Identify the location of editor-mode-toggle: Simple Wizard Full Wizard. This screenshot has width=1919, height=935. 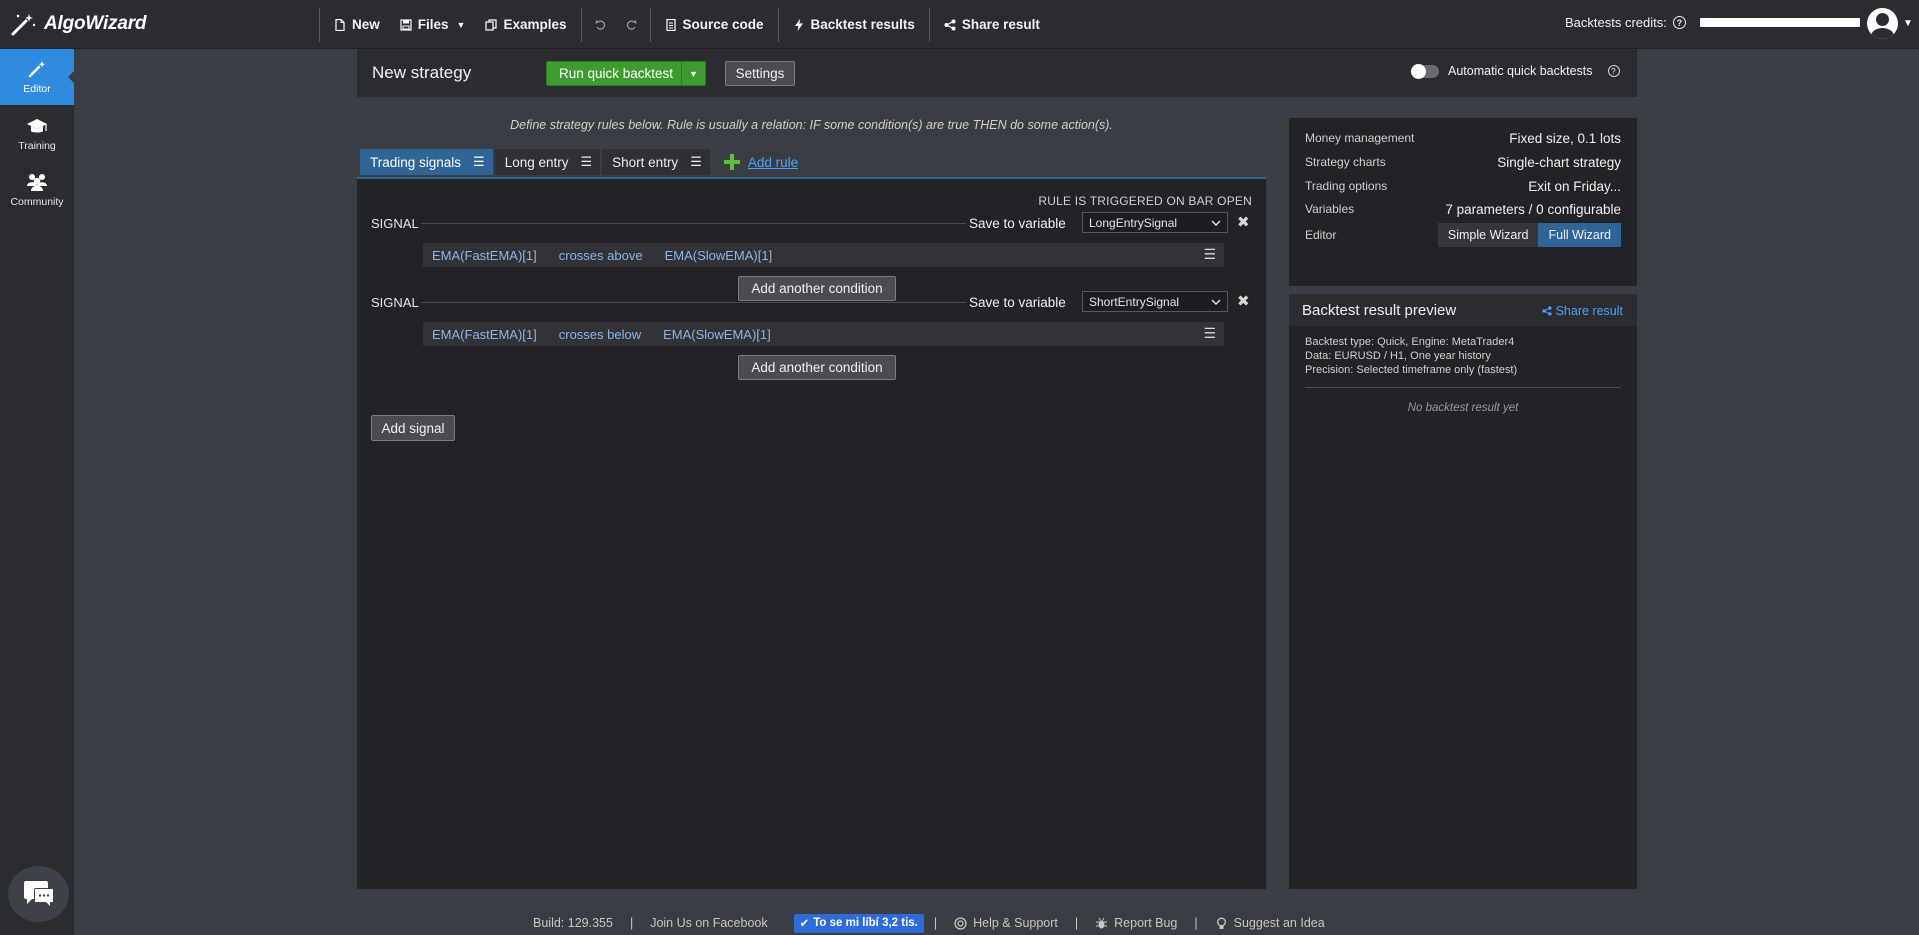
(1529, 235).